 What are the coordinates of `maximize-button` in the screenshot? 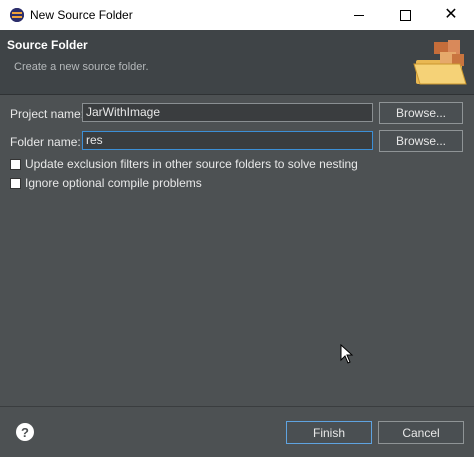 It's located at (405, 15).